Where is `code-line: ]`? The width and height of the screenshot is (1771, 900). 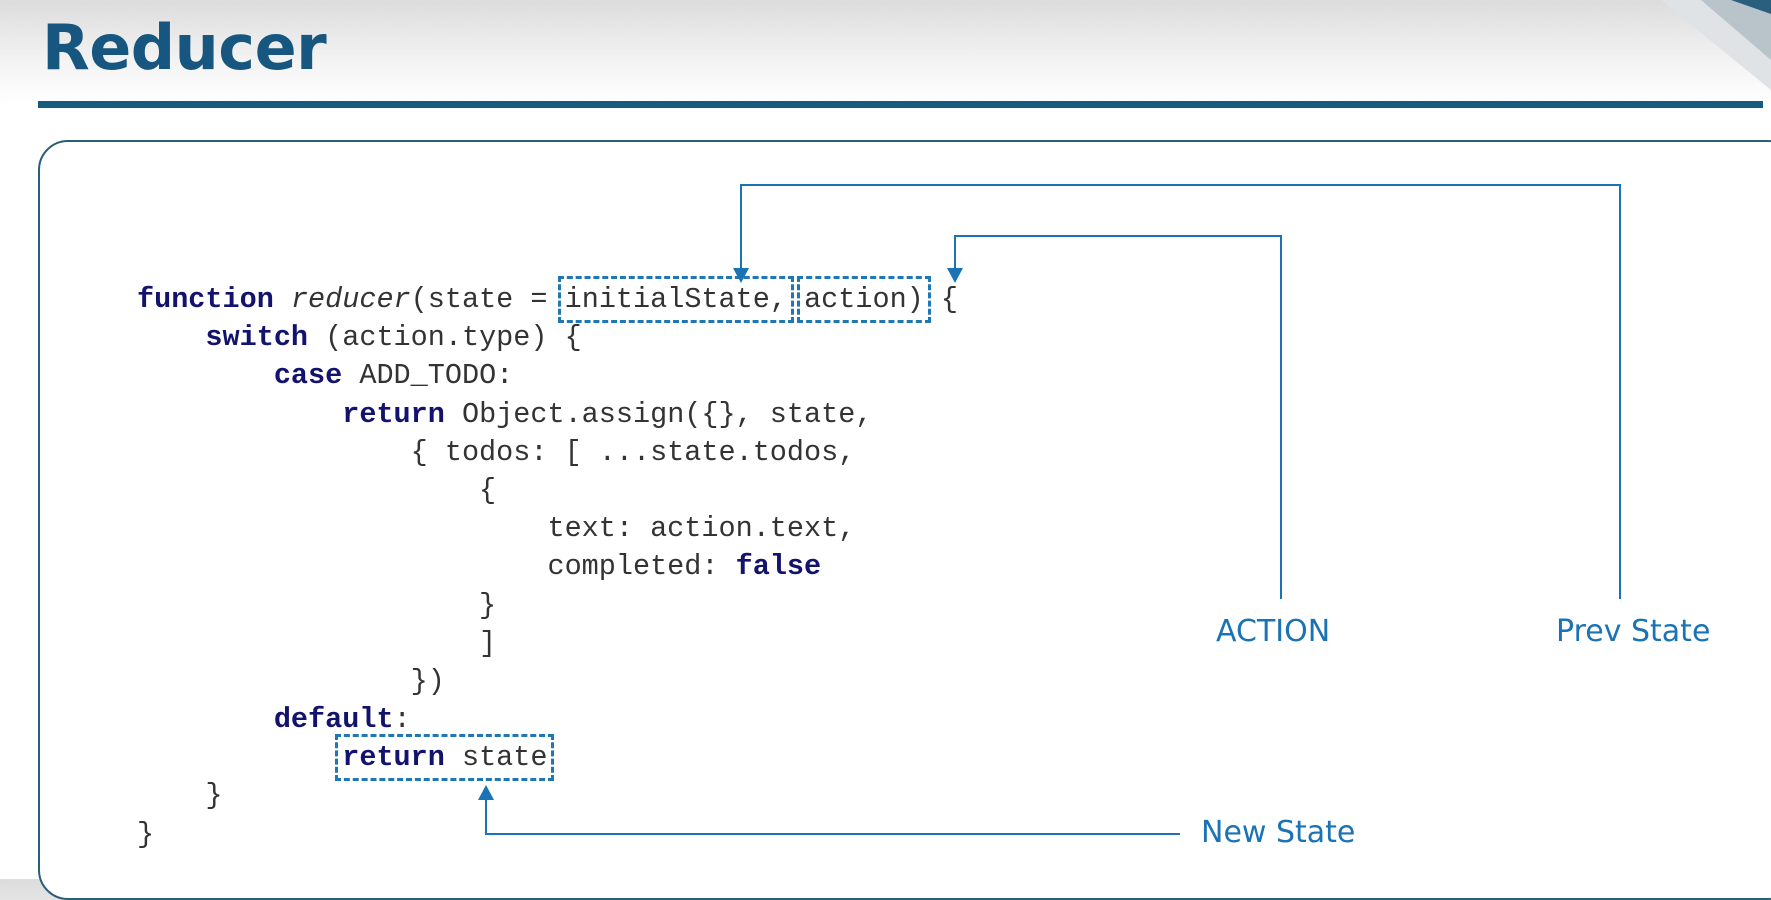
code-line: ] is located at coordinates (547, 644).